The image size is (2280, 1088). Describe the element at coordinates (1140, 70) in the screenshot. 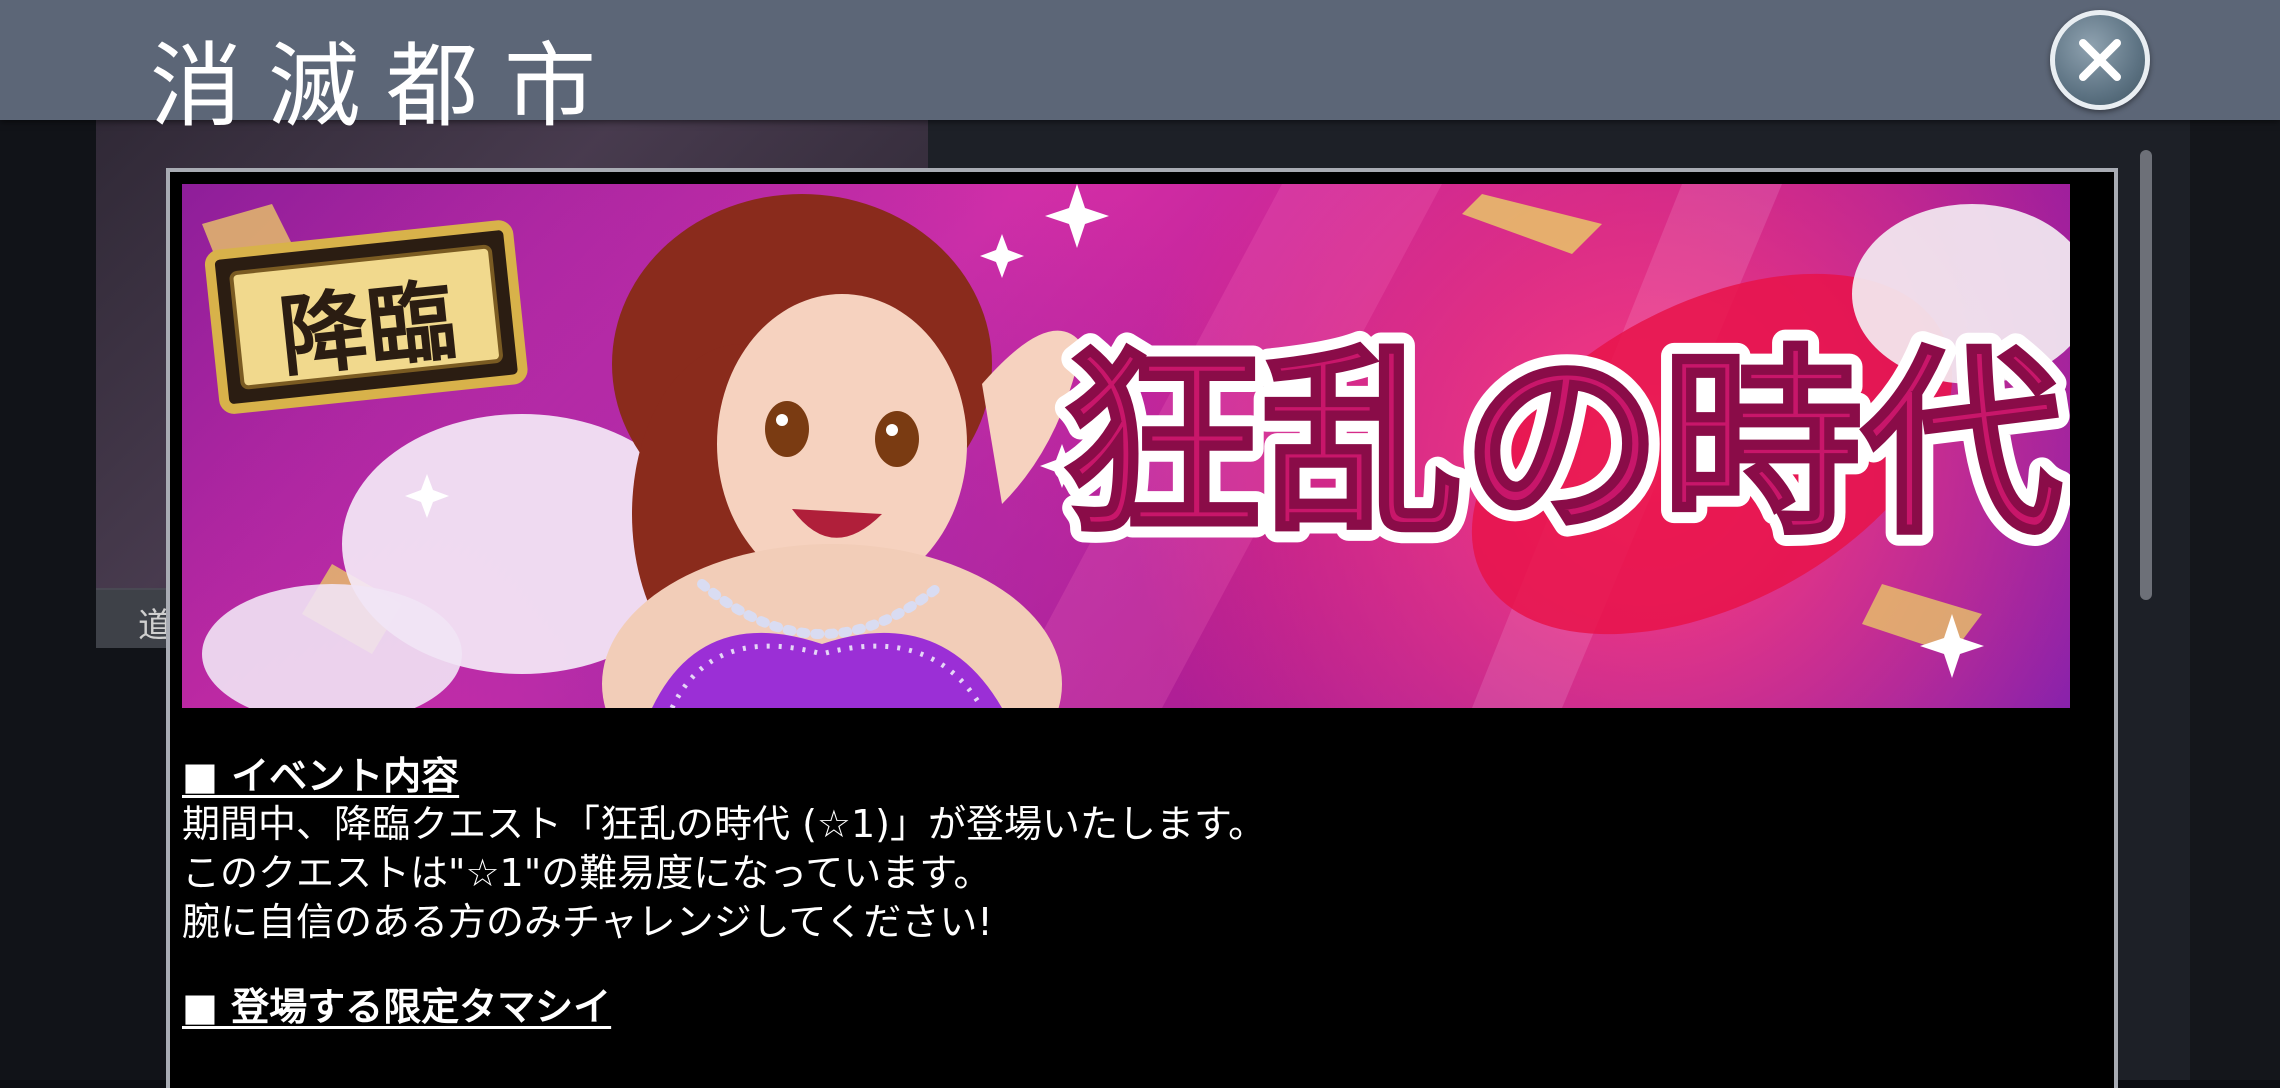

I see `header-bar: 消滅都市` at that location.